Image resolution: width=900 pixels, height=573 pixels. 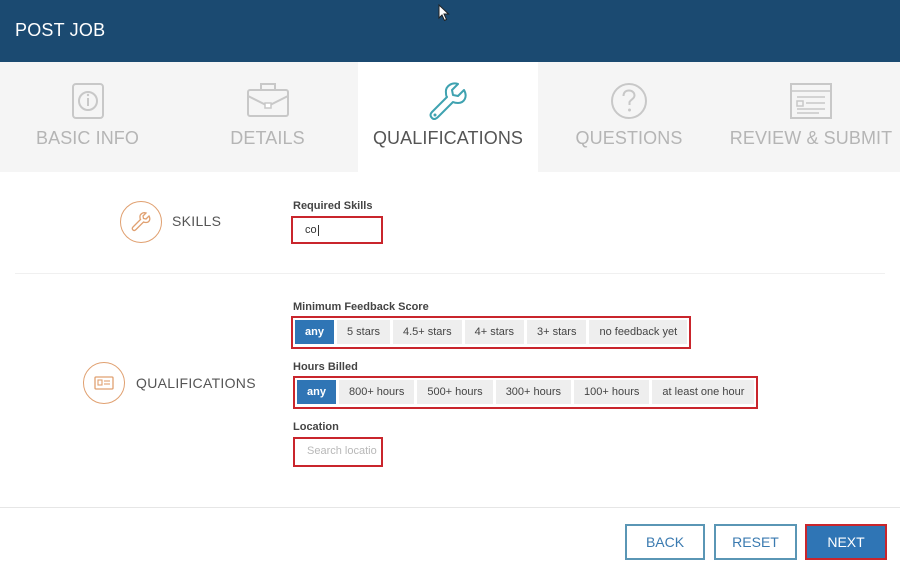 What do you see at coordinates (325, 367) in the screenshot?
I see `hours-billed-label: Hours Billed` at bounding box center [325, 367].